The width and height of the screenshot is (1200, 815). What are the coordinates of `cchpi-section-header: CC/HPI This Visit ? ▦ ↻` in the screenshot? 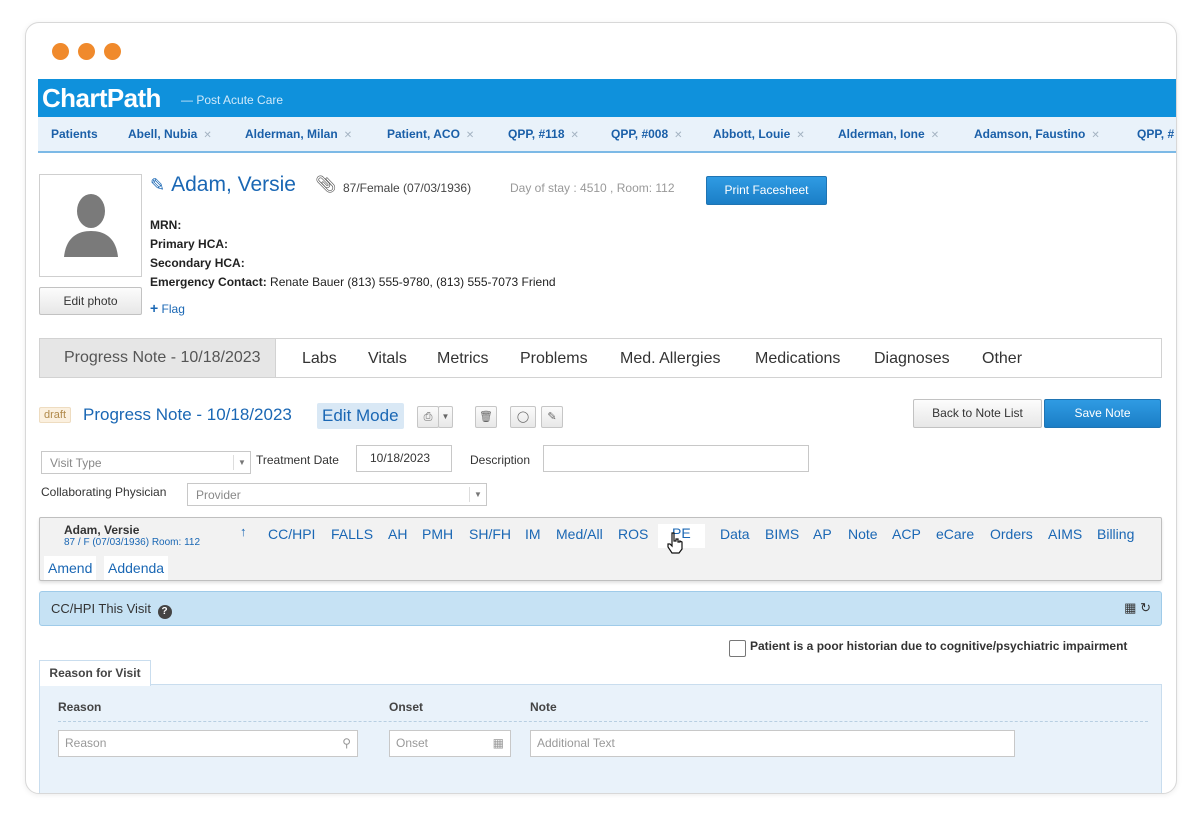 It's located at (600, 608).